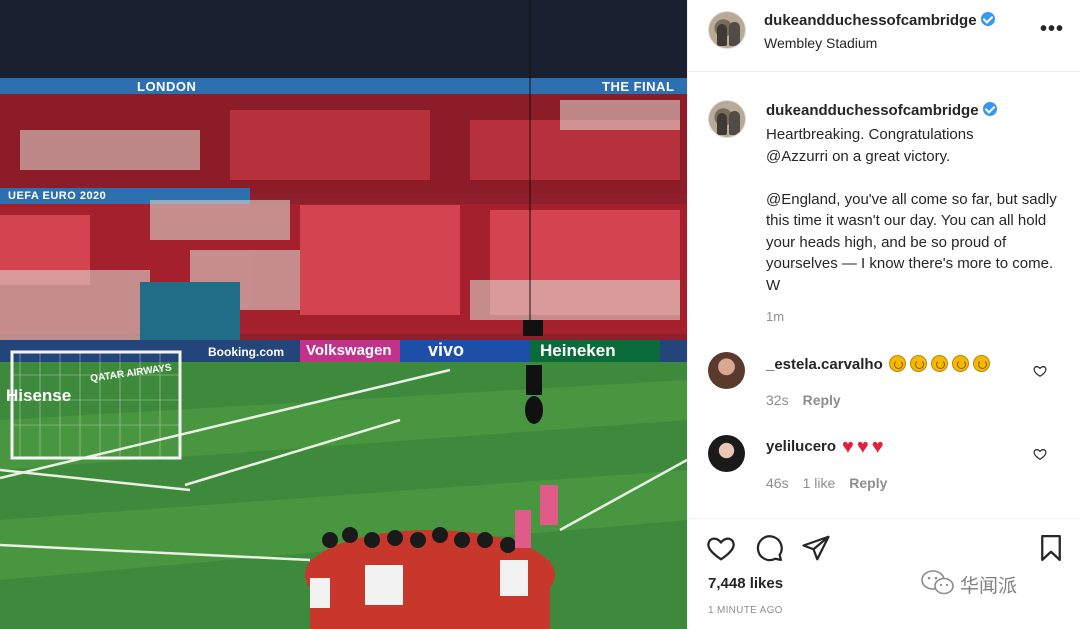  Describe the element at coordinates (801, 446) in the screenshot. I see `commenter-username: yelilucero` at that location.